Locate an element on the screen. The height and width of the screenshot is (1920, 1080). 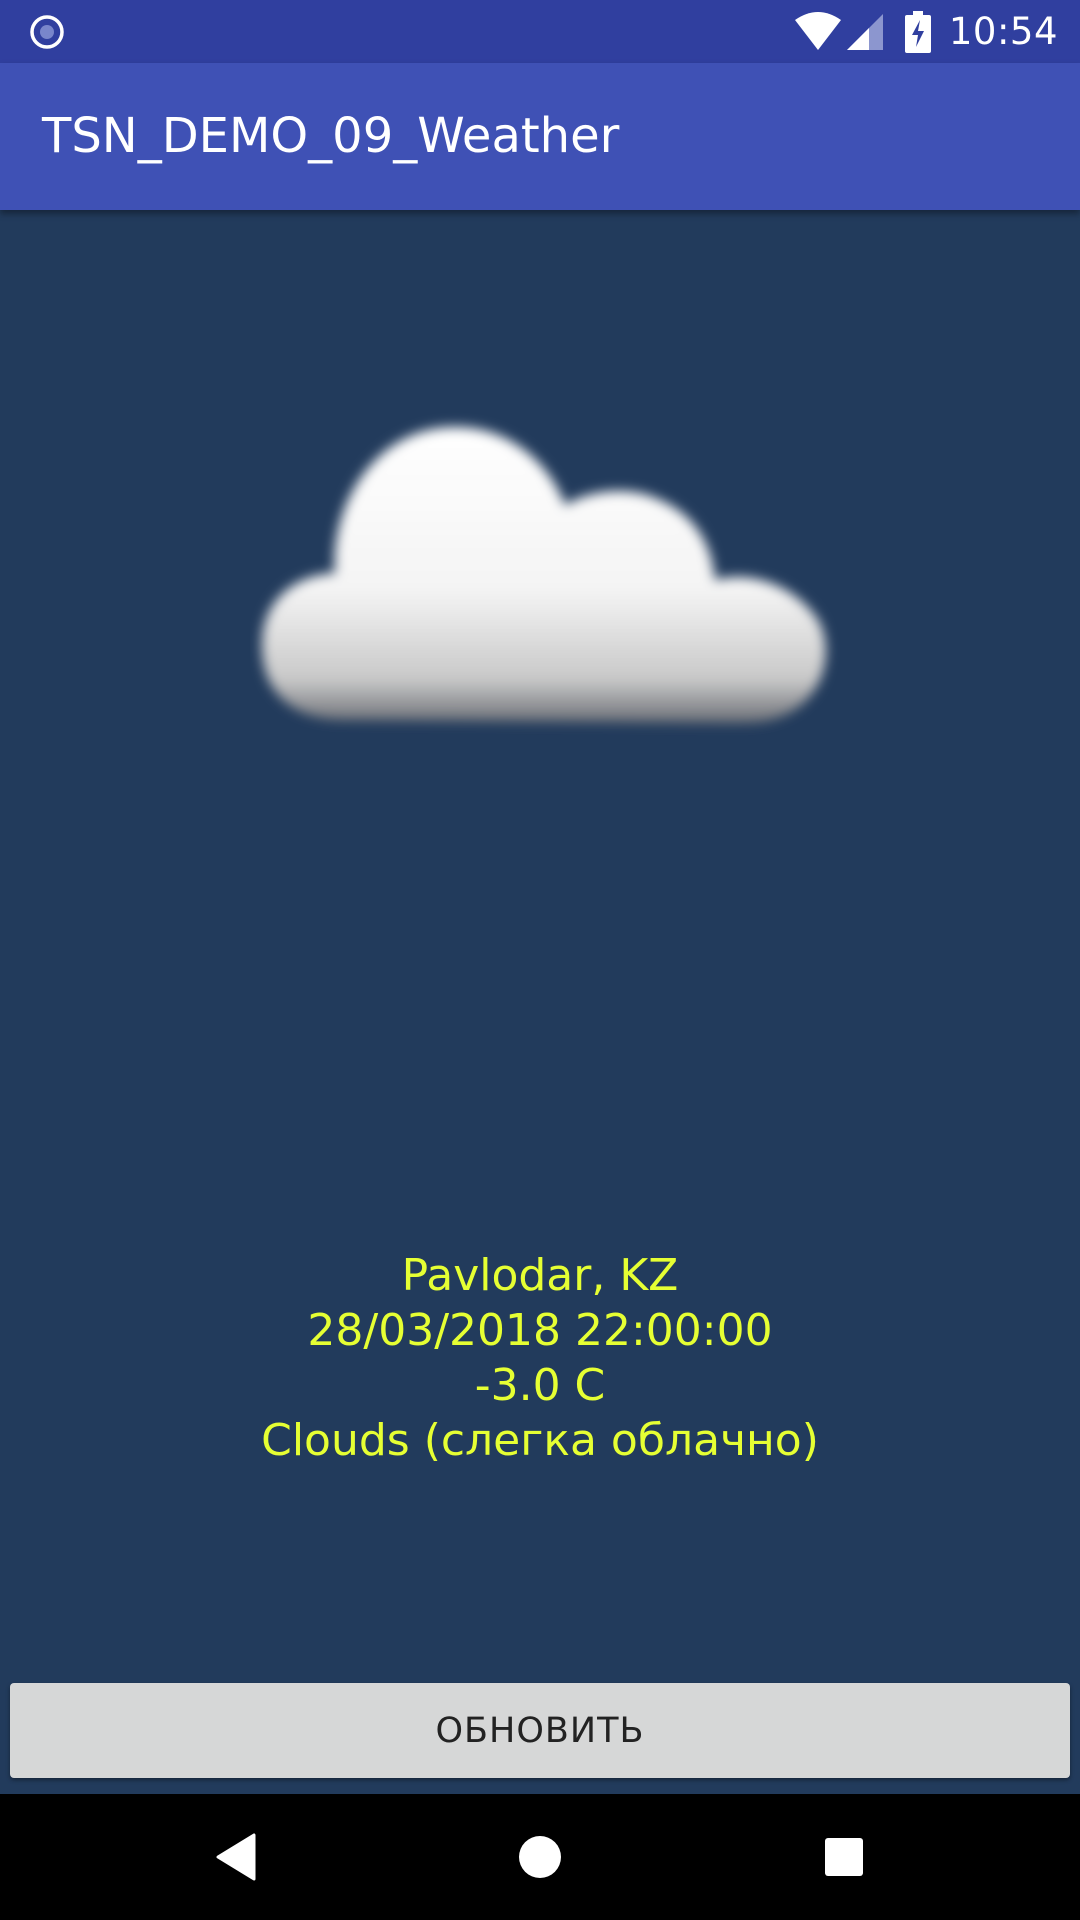
recents-icon is located at coordinates (844, 1857).